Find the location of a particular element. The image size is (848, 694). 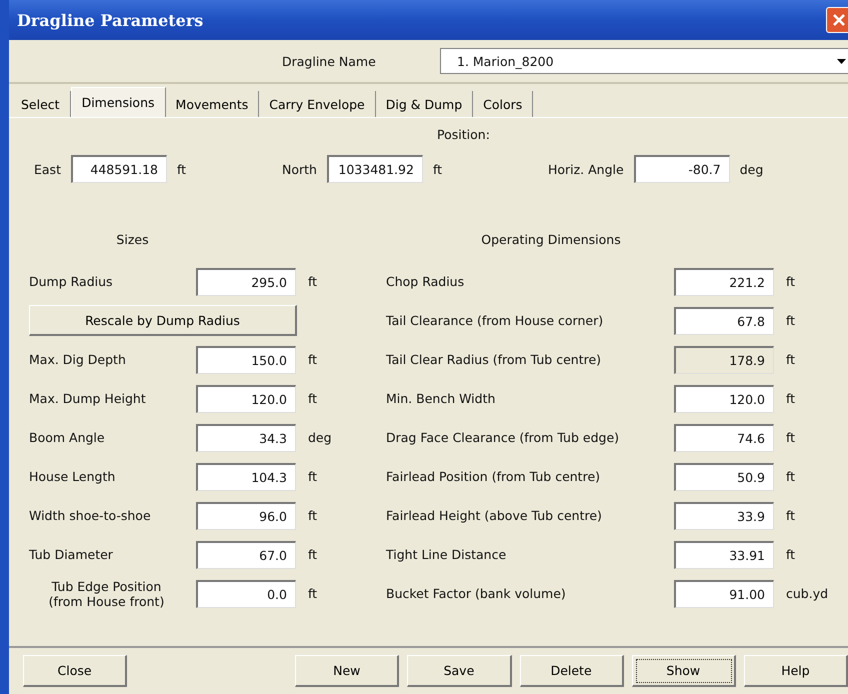

dropdown-arrow-icon is located at coordinates (841, 61).